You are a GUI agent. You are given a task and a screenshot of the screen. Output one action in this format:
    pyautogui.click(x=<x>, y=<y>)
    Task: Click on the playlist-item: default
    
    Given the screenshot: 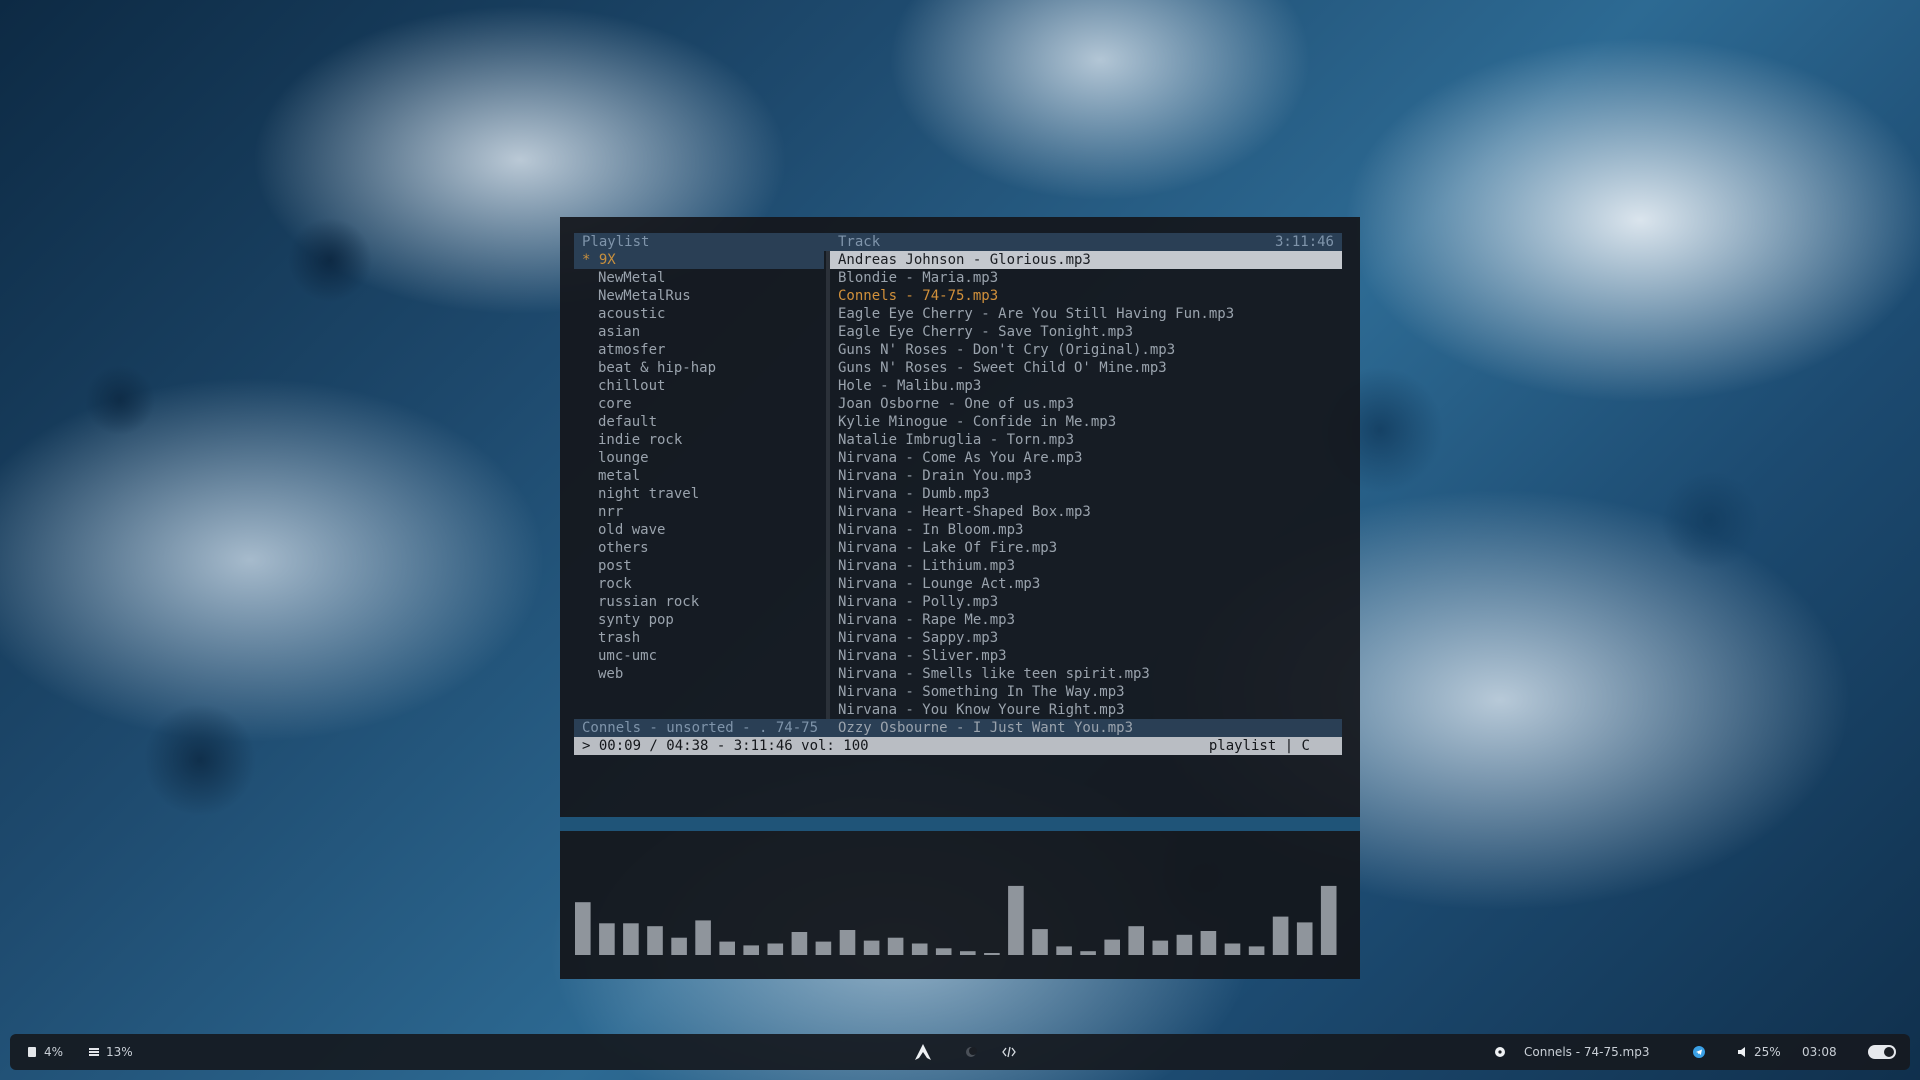 What is the action you would take?
    pyautogui.click(x=699, y=422)
    